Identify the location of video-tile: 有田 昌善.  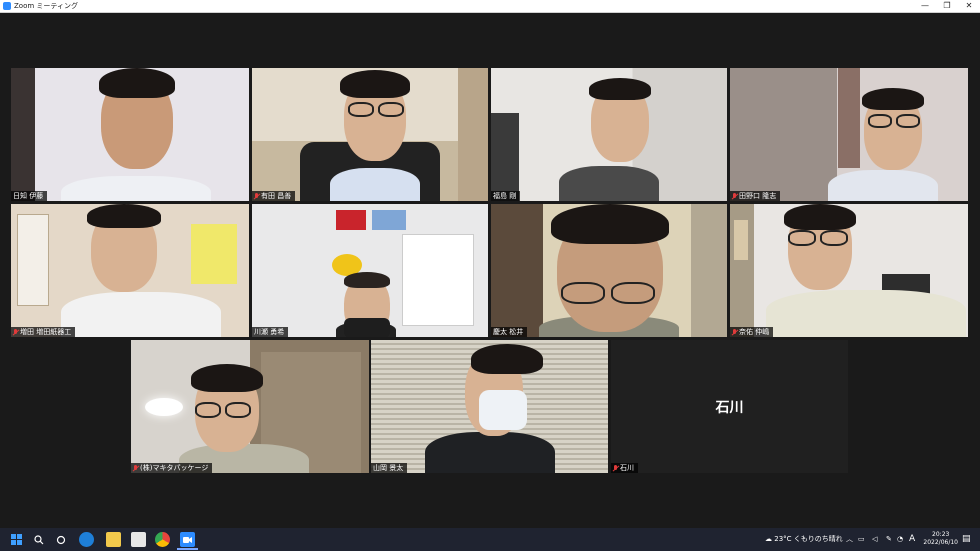
(370, 134).